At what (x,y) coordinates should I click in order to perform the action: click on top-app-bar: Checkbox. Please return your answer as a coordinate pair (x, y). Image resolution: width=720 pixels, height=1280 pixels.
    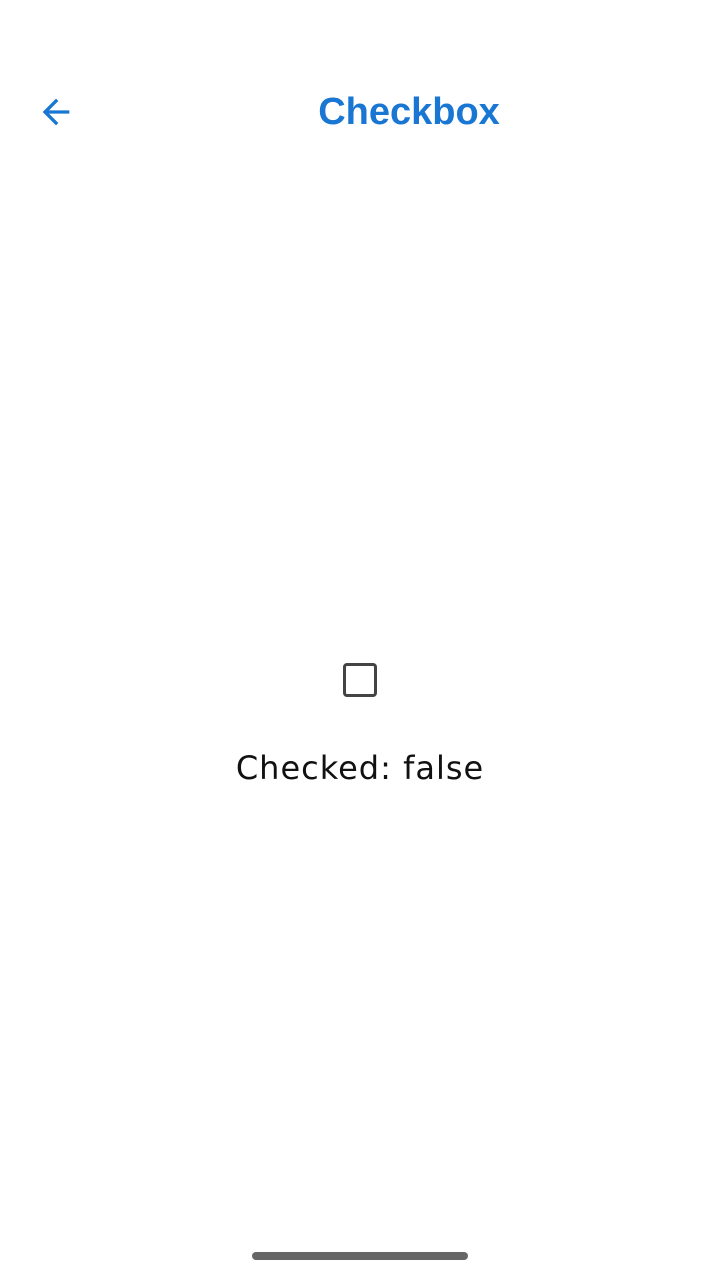
    Looking at the image, I should click on (360, 112).